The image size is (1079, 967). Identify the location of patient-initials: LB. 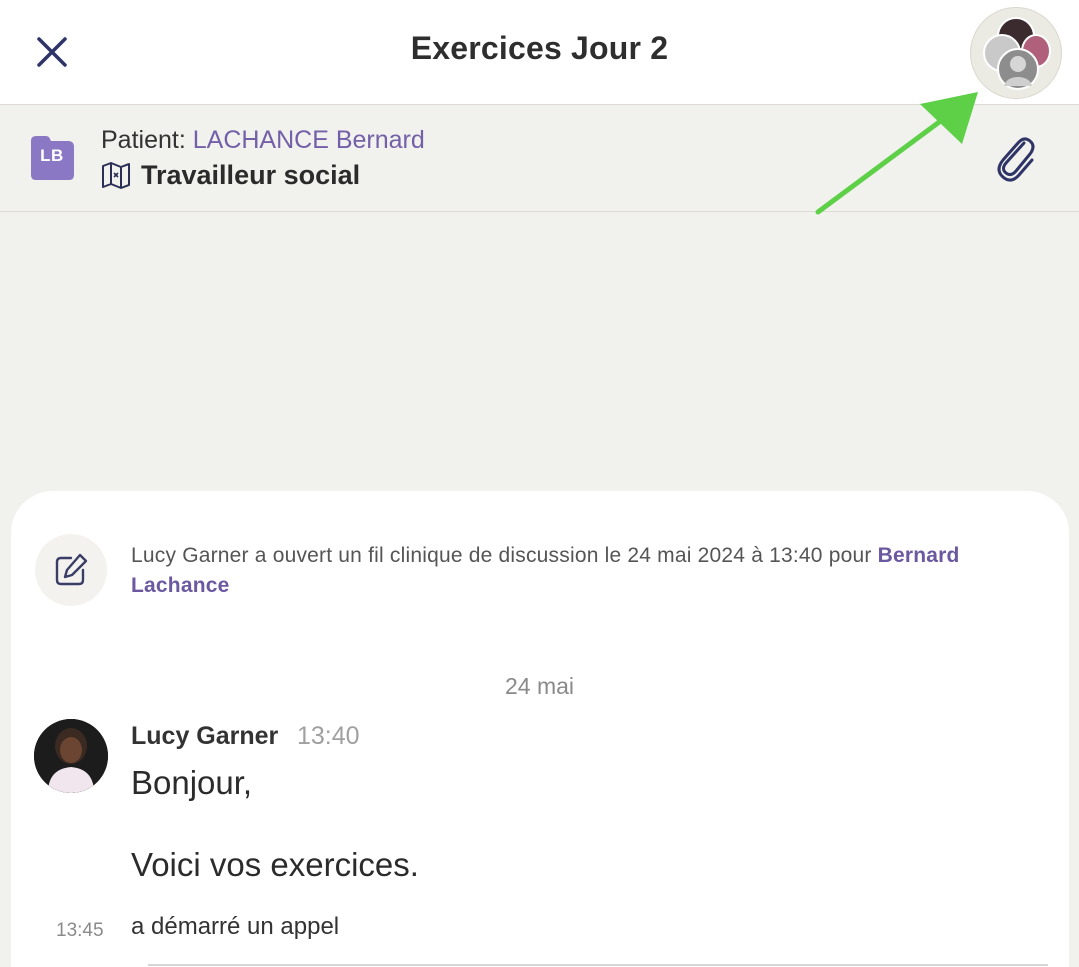
(52, 155).